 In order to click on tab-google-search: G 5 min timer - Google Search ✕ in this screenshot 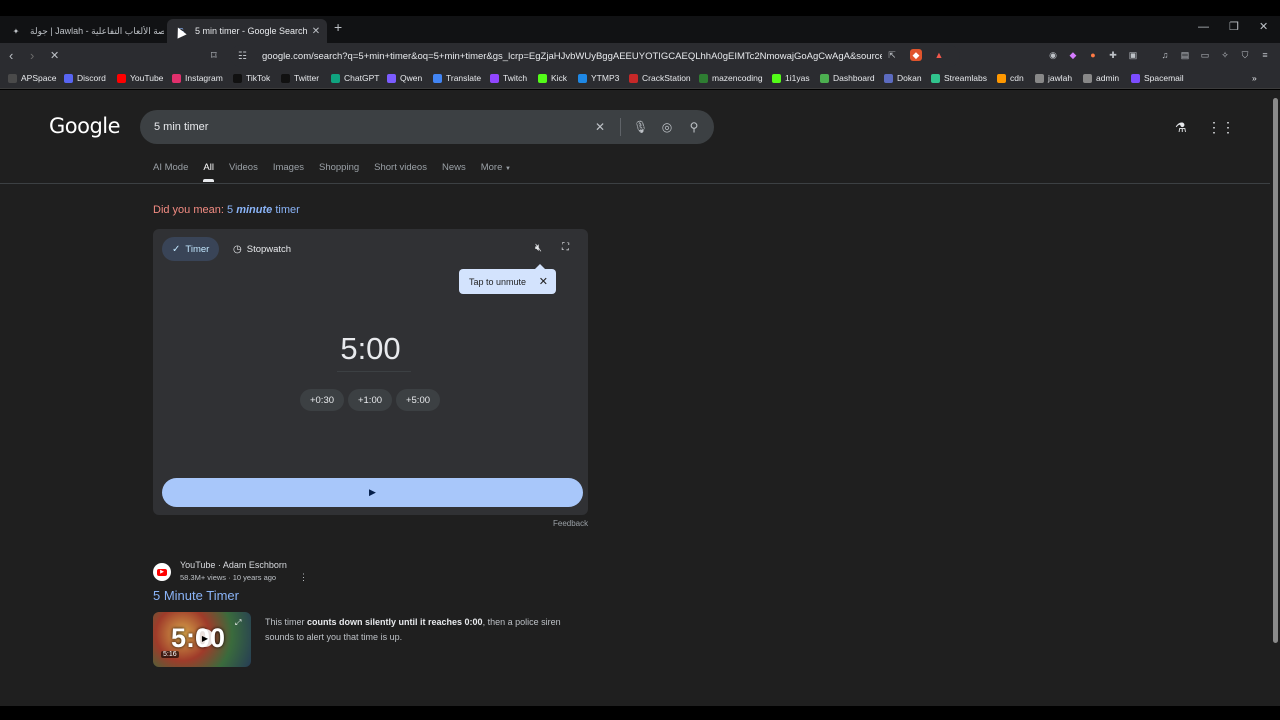, I will do `click(247, 31)`.